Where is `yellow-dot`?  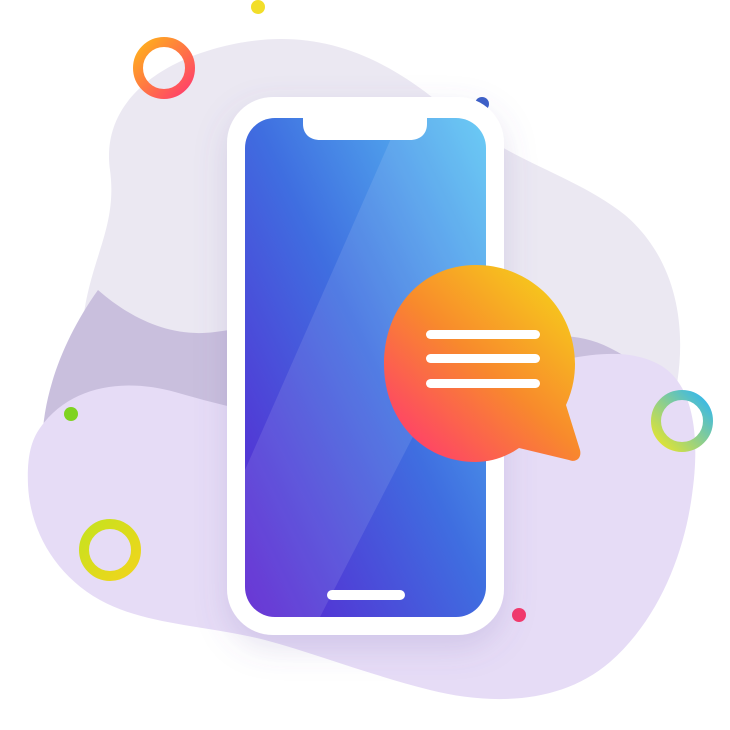
yellow-dot is located at coordinates (258, 7).